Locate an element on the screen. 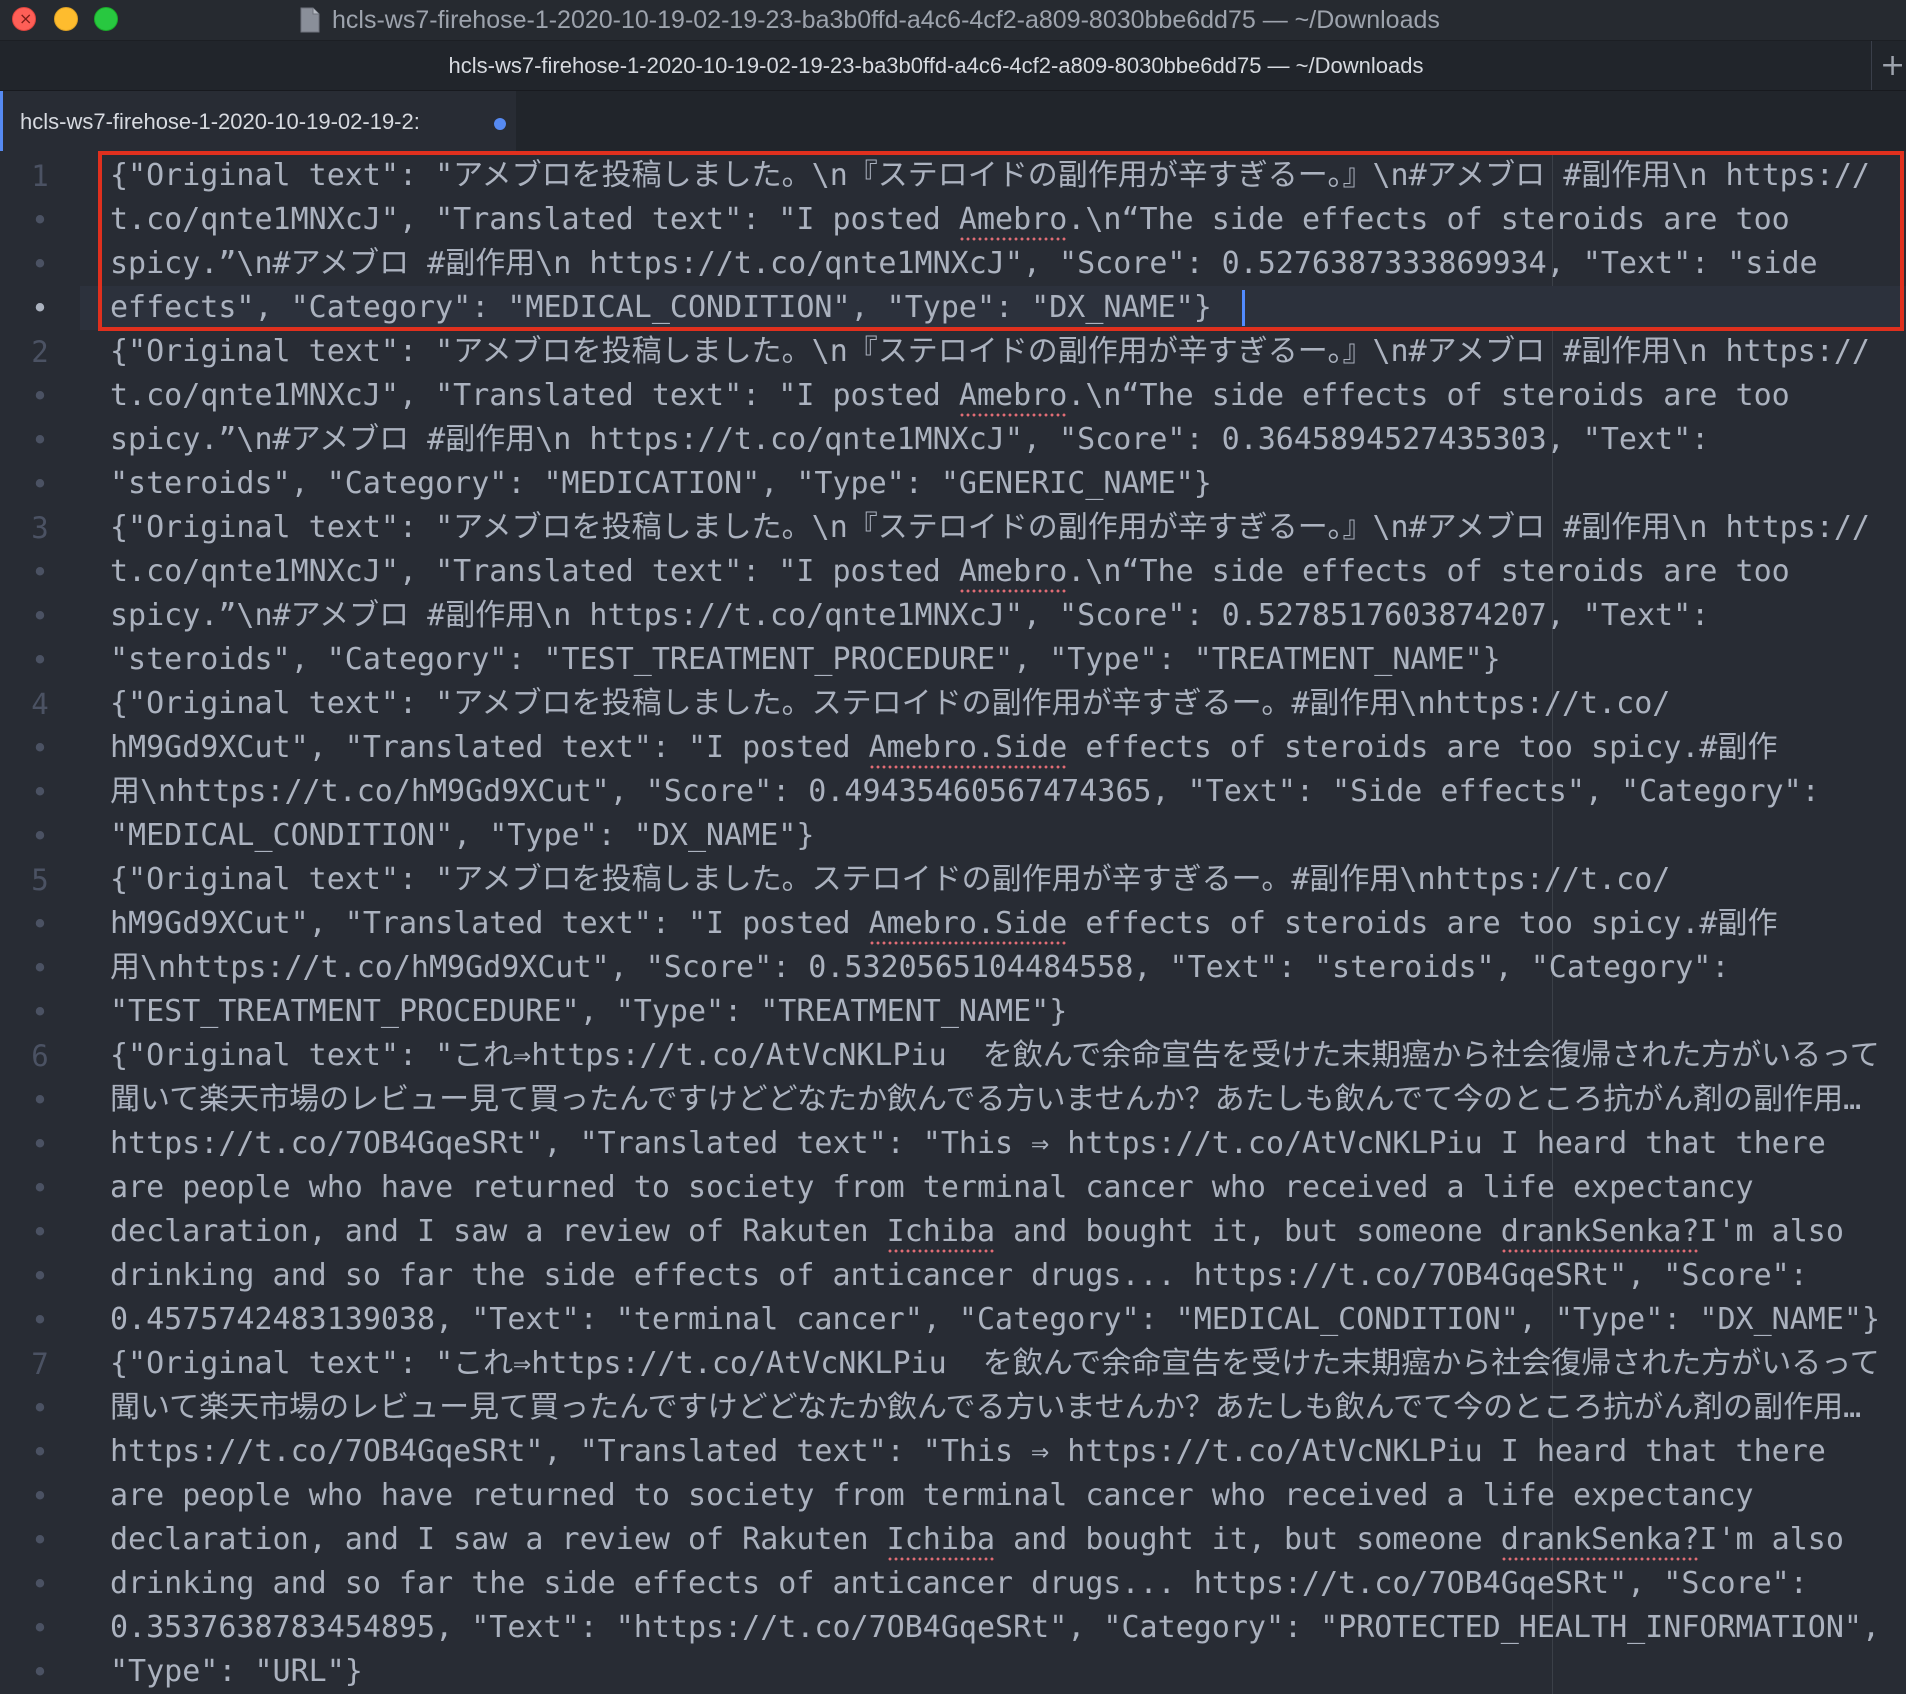 The height and width of the screenshot is (1694, 1906). new-tab-button: + is located at coordinates (1888, 65).